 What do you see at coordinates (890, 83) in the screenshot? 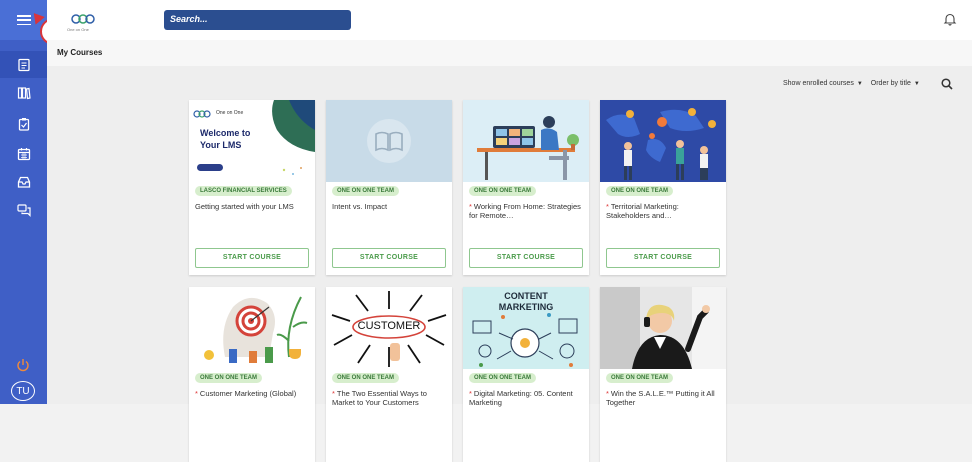
I see `order-label: Order by title` at bounding box center [890, 83].